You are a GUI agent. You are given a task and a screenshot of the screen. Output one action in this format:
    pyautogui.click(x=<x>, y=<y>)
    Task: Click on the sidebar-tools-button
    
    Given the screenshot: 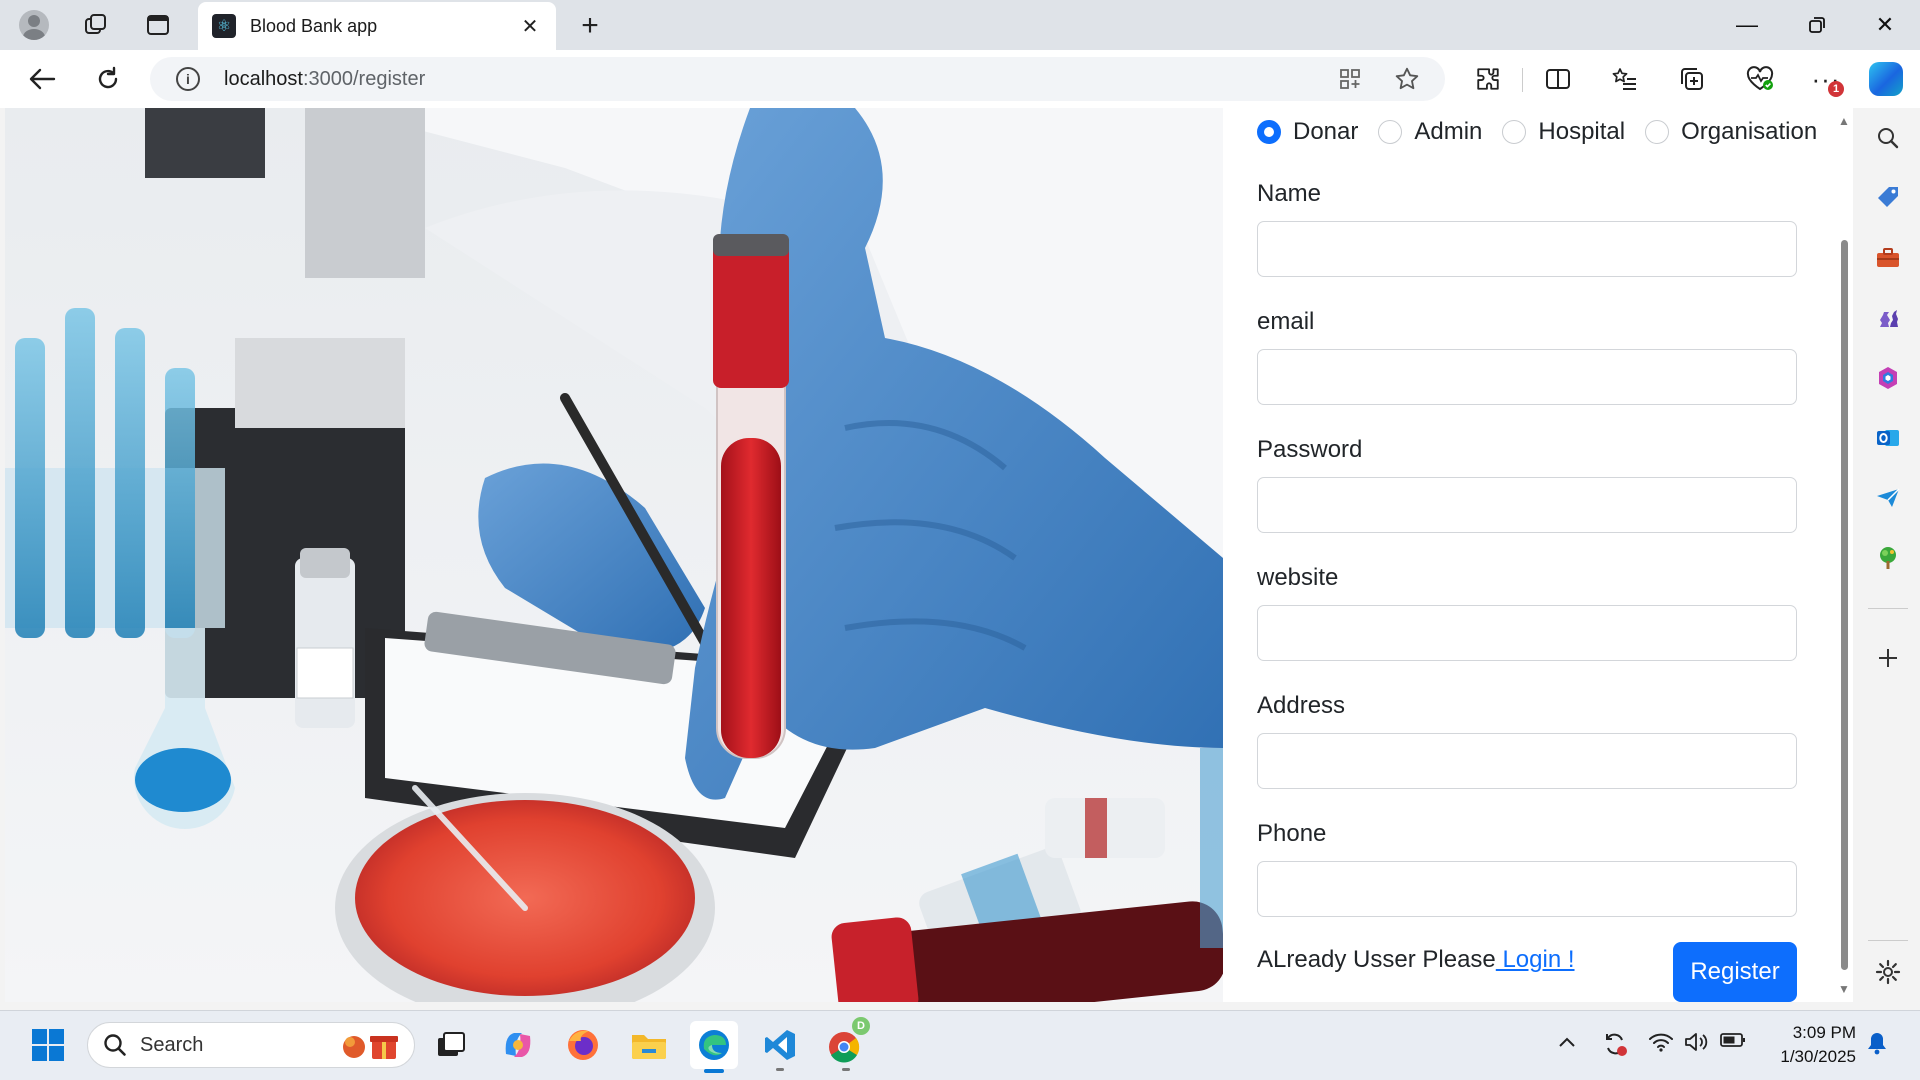 What is the action you would take?
    pyautogui.click(x=1888, y=258)
    